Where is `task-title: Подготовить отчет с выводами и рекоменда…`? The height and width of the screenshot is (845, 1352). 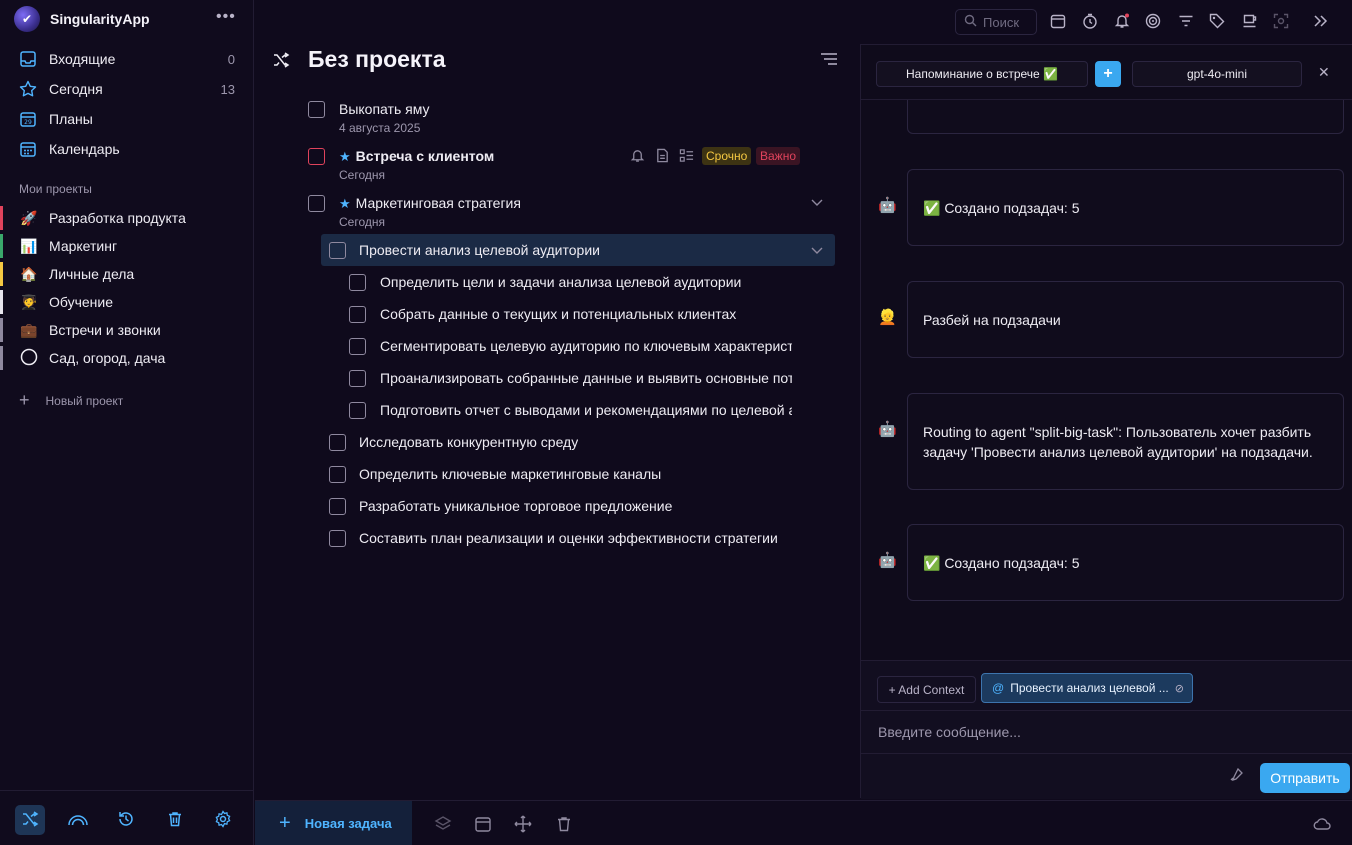
task-title: Подготовить отчет с выводами и рекоменда… is located at coordinates (586, 410).